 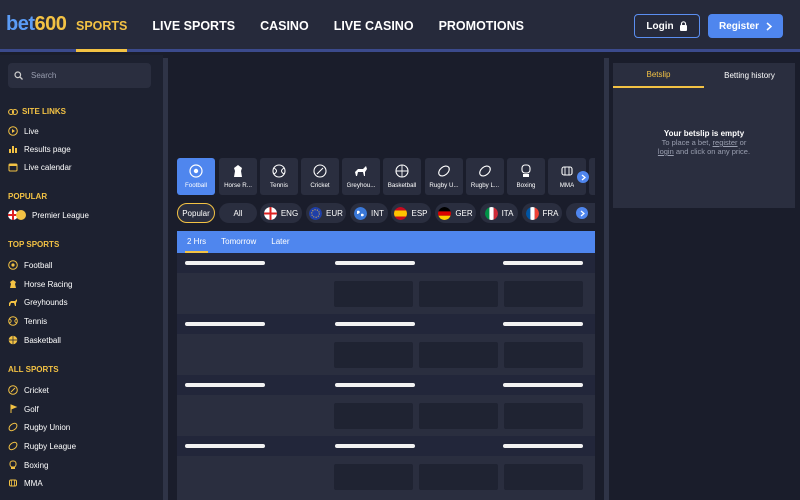 I want to click on chip-label: ESP, so click(x=419, y=213).